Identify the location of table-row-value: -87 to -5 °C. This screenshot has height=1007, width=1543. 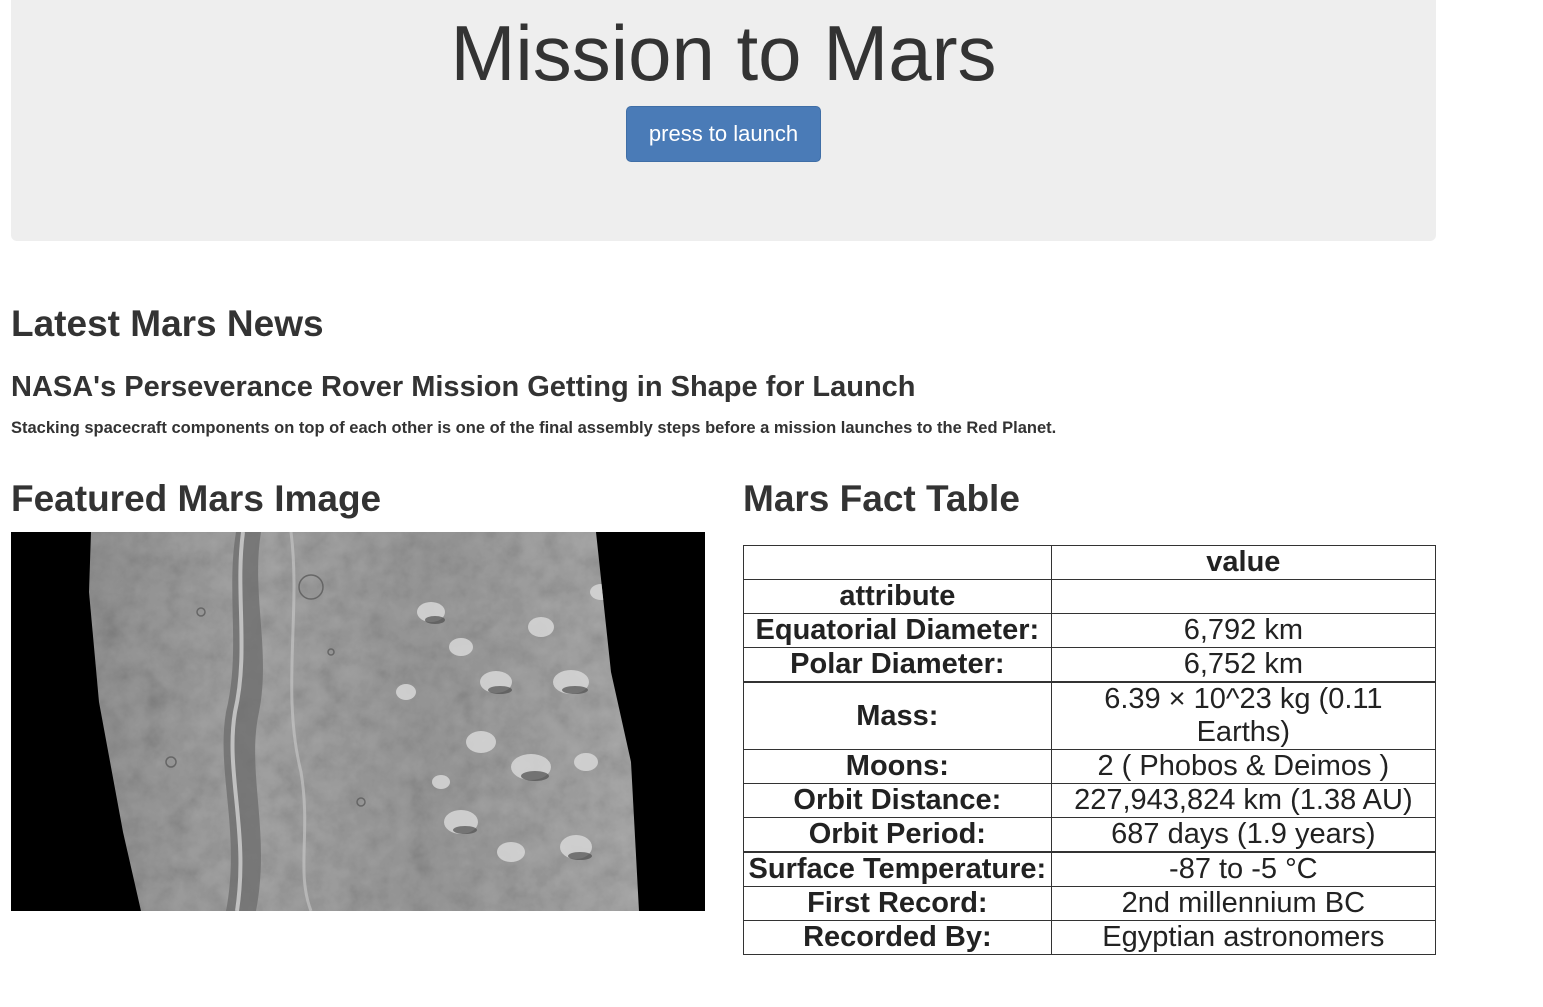
(1243, 869).